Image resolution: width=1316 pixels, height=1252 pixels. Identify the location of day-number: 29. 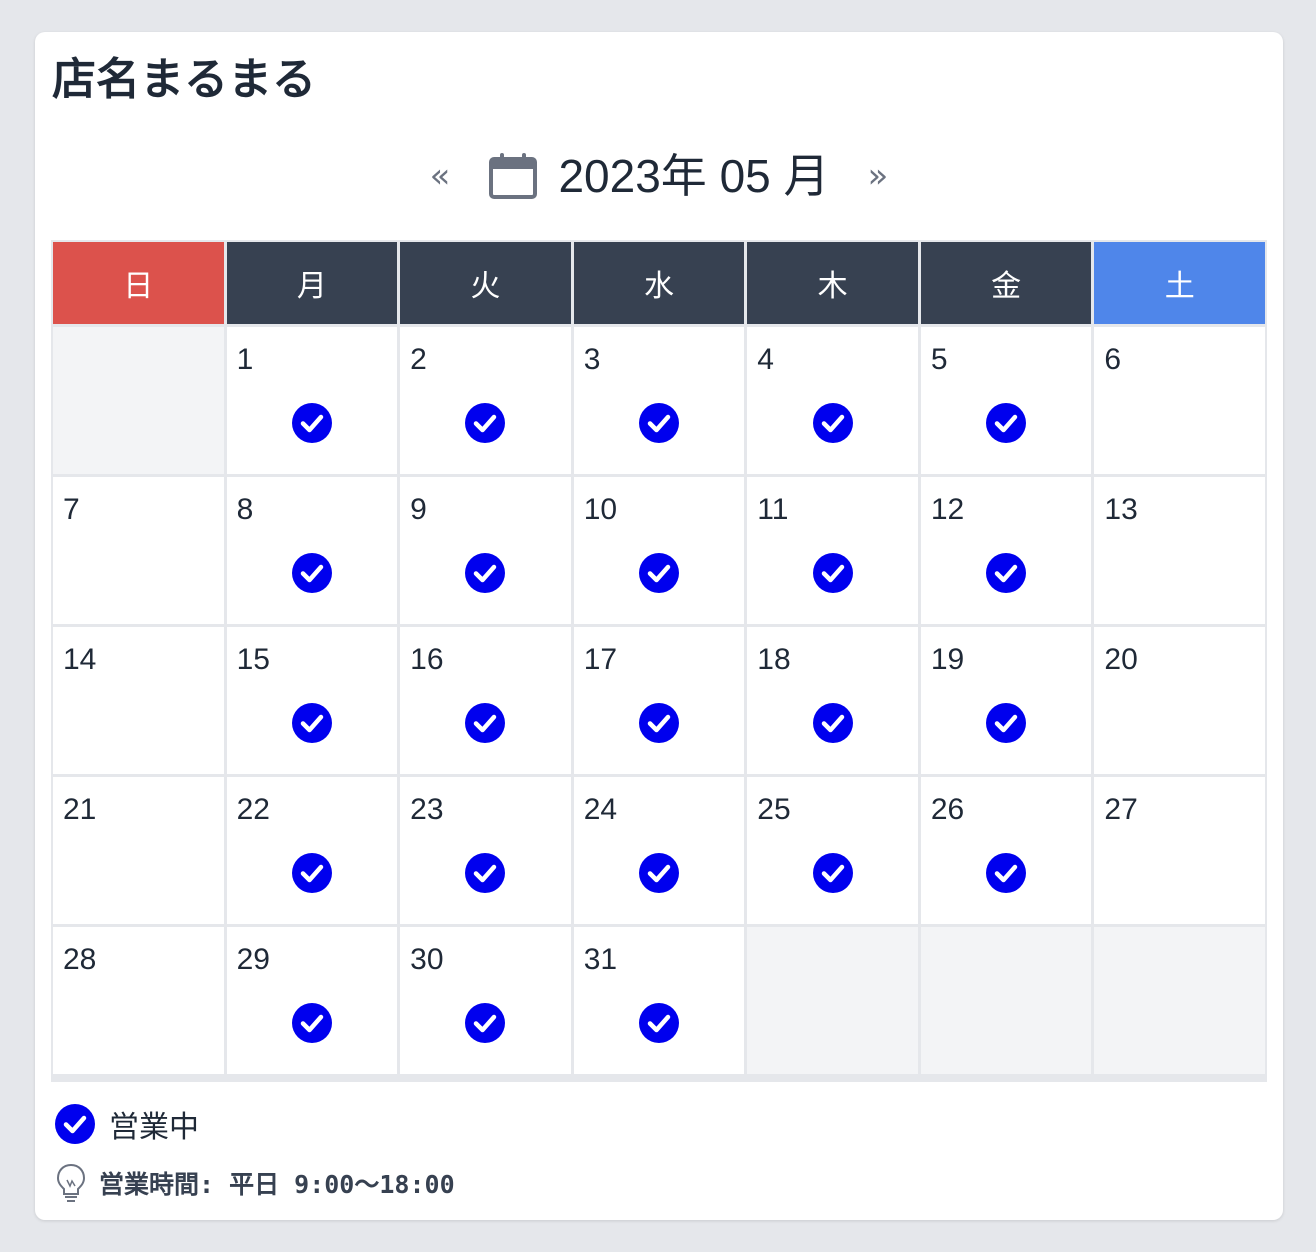
(253, 959).